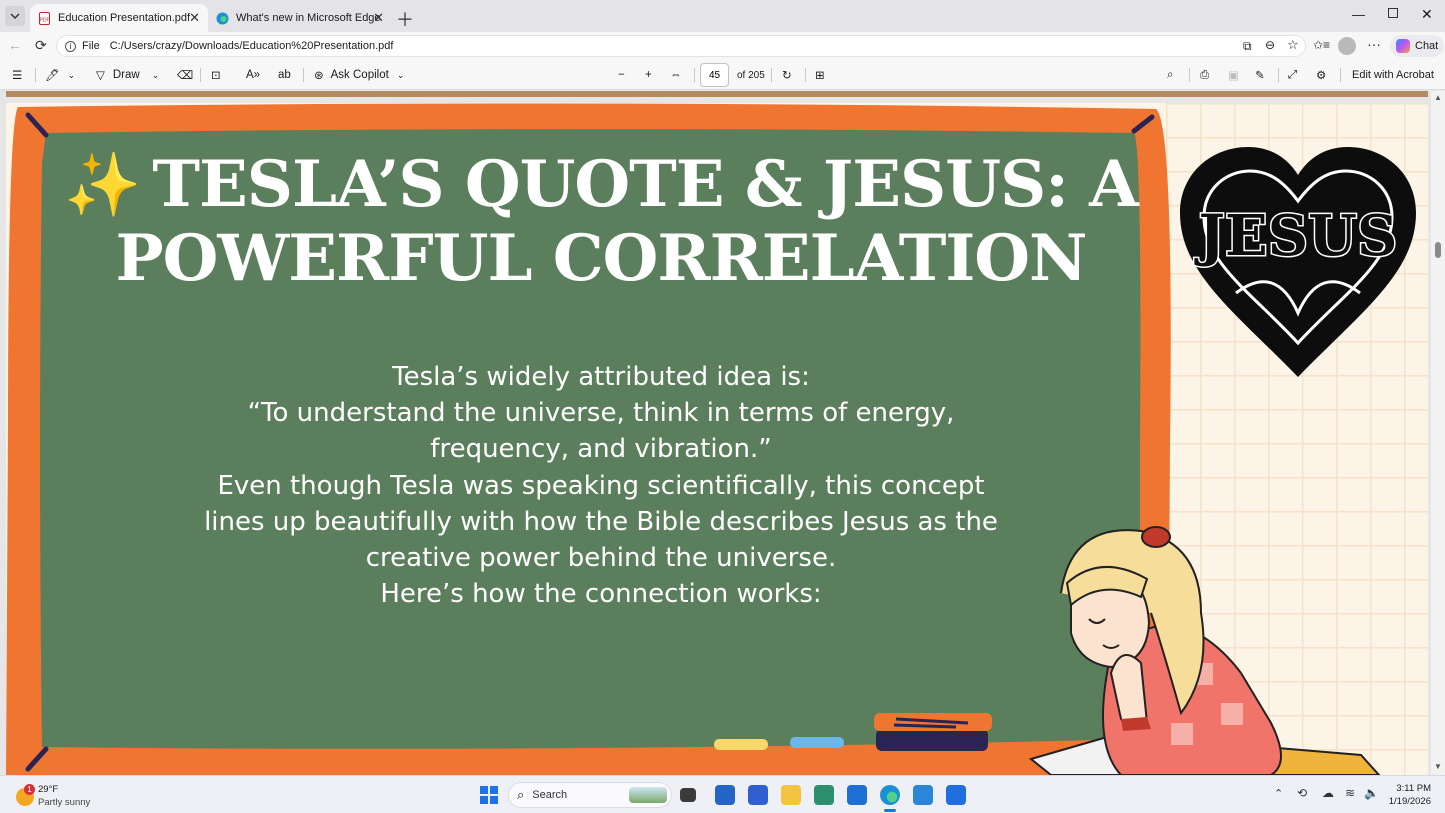 This screenshot has height=813, width=1445. I want to click on read-aloud-icon: A», so click(253, 75).